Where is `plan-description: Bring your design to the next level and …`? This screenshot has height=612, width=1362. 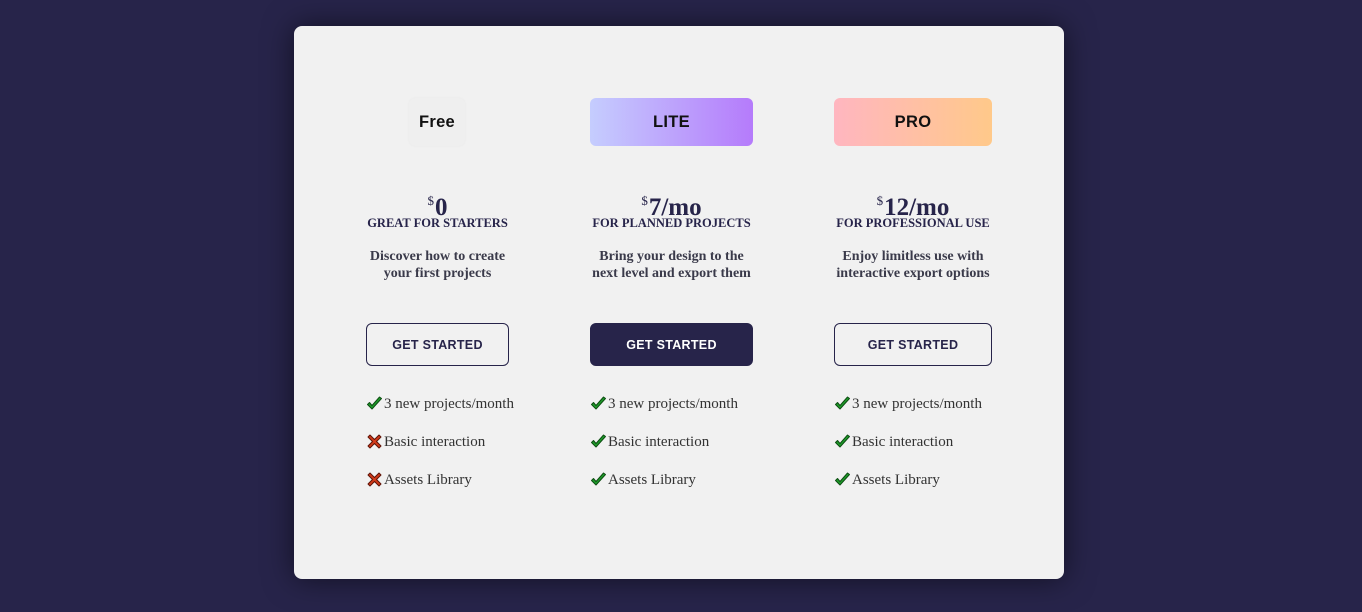
plan-description: Bring your design to the next level and … is located at coordinates (671, 265).